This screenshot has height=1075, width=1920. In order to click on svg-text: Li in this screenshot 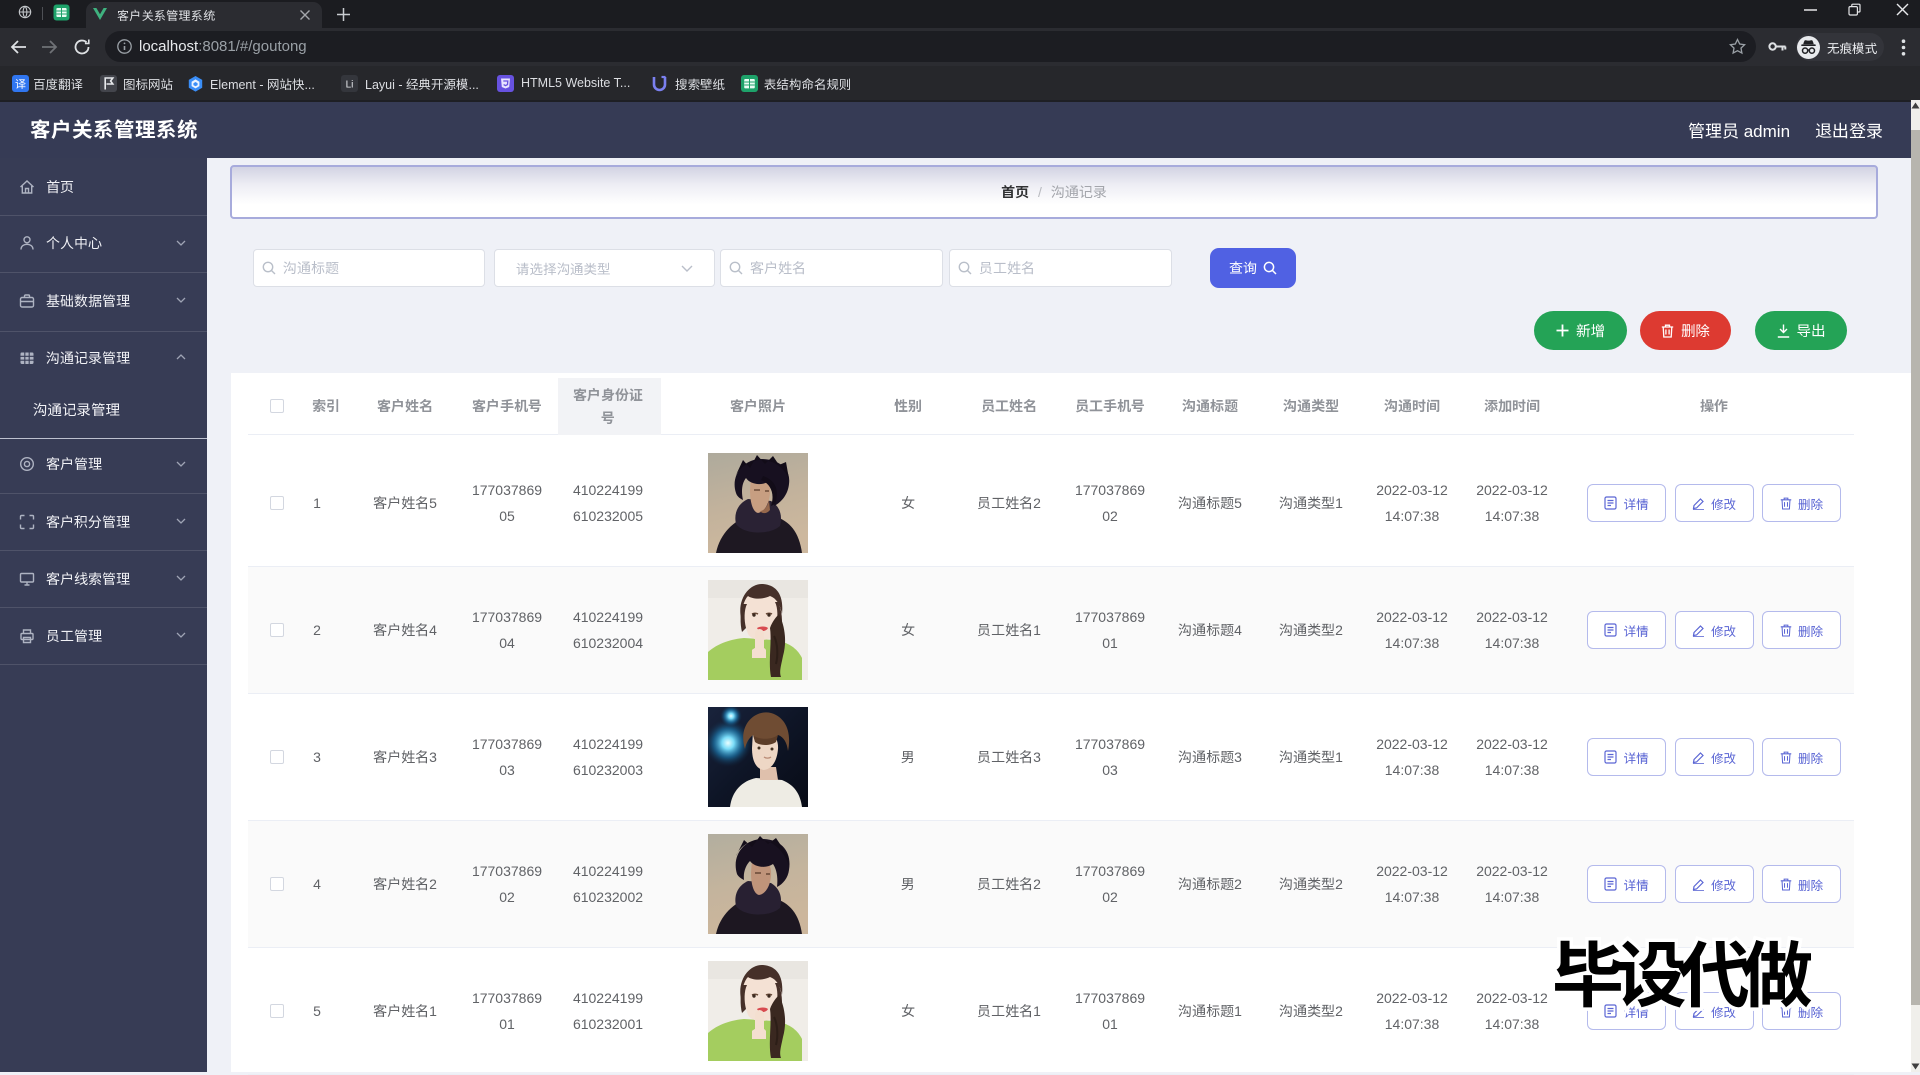, I will do `click(350, 85)`.